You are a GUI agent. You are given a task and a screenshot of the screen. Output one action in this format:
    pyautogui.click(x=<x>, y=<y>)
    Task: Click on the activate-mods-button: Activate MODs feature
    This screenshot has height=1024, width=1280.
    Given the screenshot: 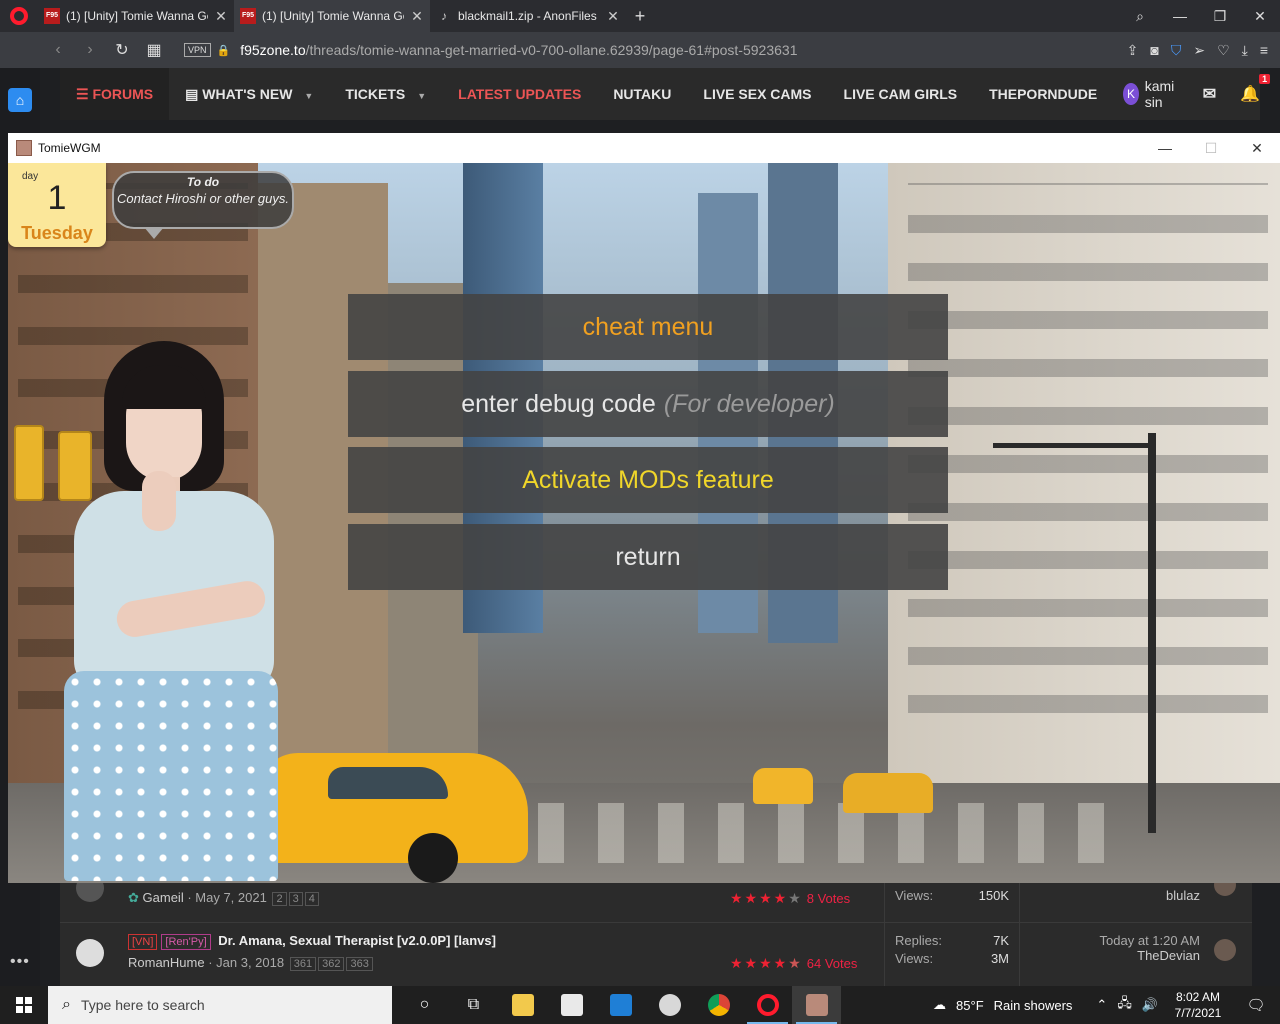 What is the action you would take?
    pyautogui.click(x=648, y=480)
    